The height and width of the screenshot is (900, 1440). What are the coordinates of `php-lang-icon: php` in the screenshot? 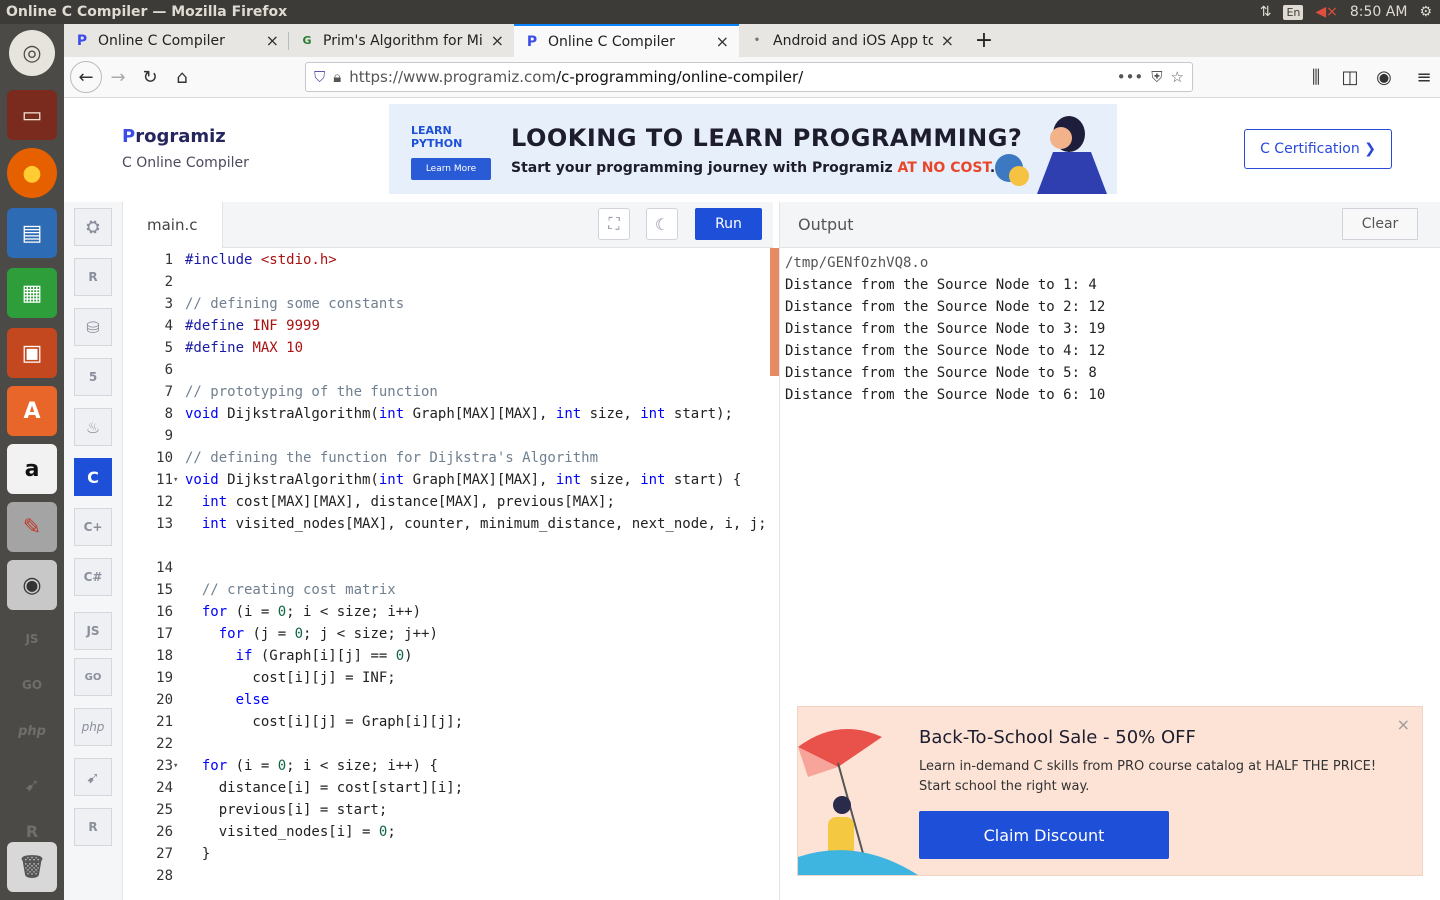 It's located at (93, 727).